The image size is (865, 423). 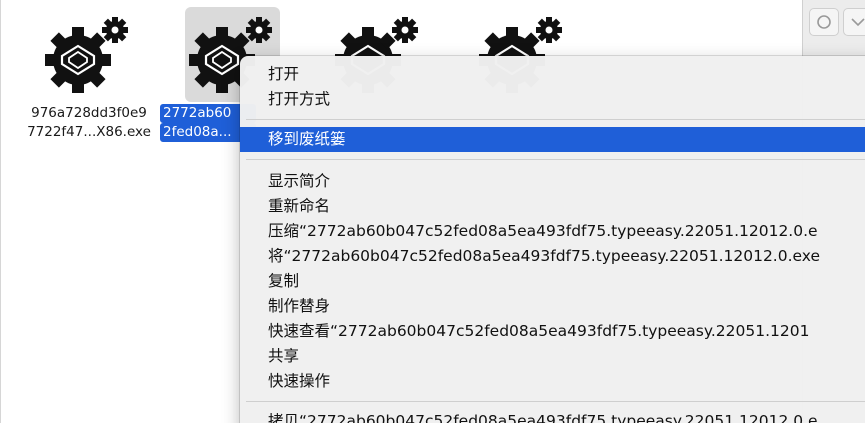 What do you see at coordinates (552, 356) in the screenshot?
I see `menu-item-share: 共享` at bounding box center [552, 356].